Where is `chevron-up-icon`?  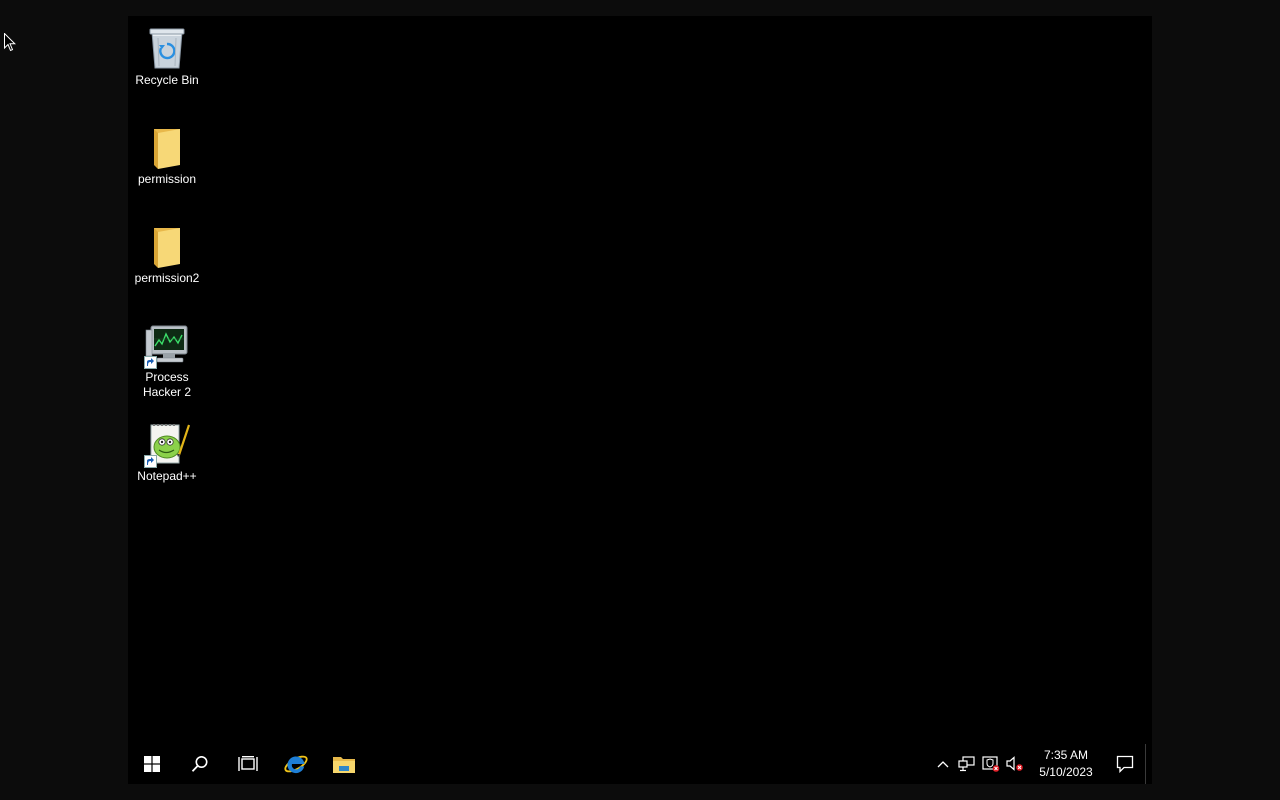
chevron-up-icon is located at coordinates (943, 764).